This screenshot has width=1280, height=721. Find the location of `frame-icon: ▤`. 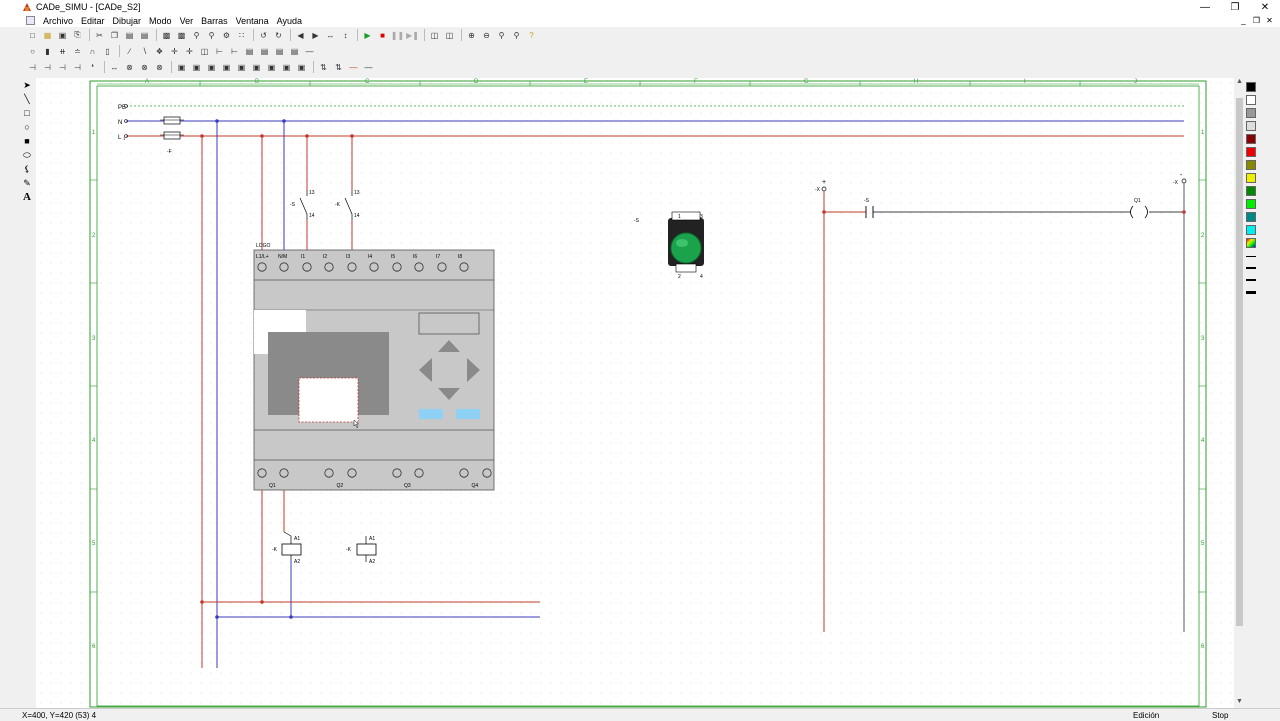

frame-icon: ▤ is located at coordinates (294, 51).